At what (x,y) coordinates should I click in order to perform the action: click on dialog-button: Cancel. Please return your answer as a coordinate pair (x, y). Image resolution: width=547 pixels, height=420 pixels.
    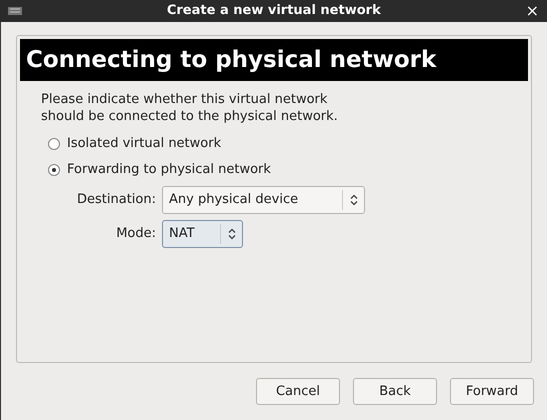
    Looking at the image, I should click on (298, 391).